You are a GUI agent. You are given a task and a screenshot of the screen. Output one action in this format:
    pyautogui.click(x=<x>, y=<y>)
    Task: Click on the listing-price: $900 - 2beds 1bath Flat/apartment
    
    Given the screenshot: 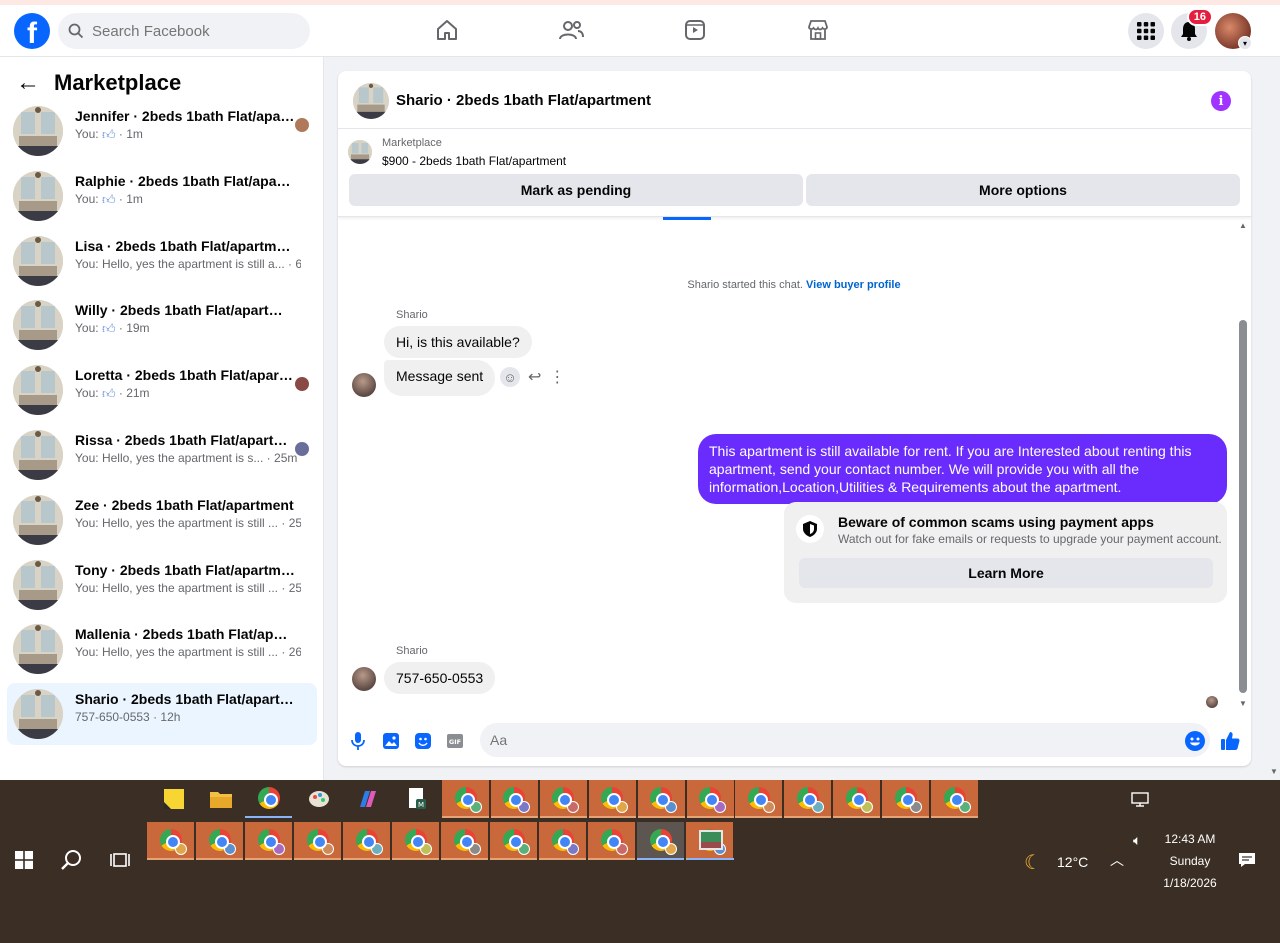 What is the action you would take?
    pyautogui.click(x=474, y=161)
    